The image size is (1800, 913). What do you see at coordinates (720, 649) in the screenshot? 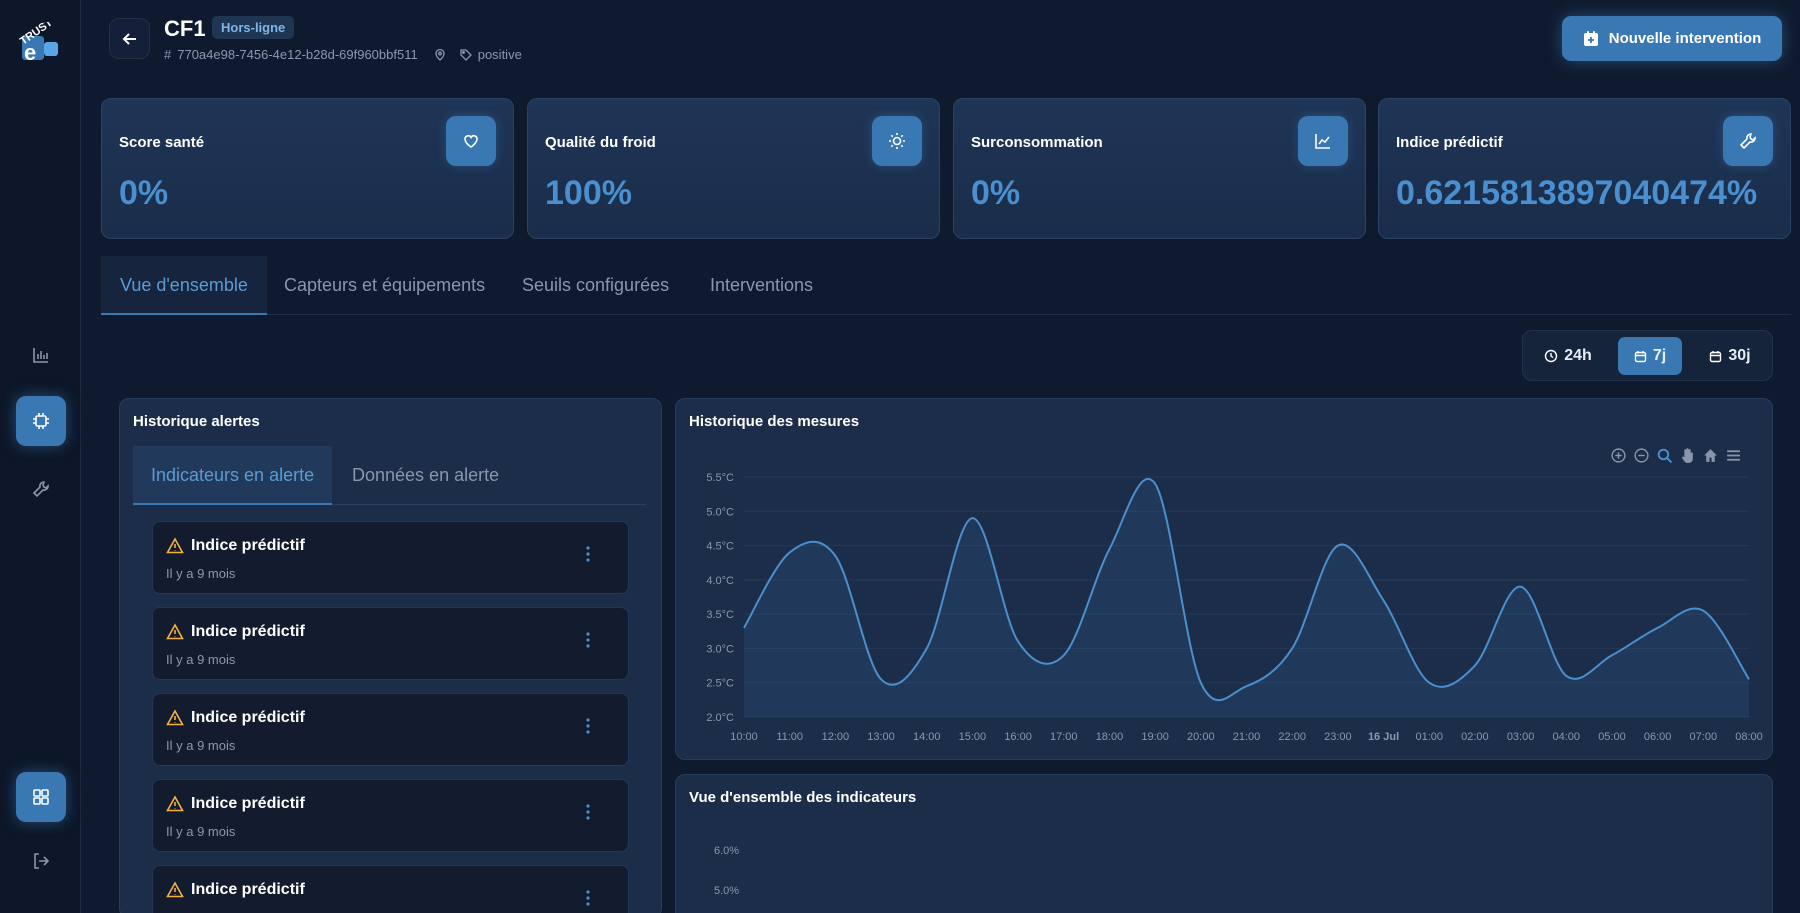
I see `y-tick-label: 3.0°C` at bounding box center [720, 649].